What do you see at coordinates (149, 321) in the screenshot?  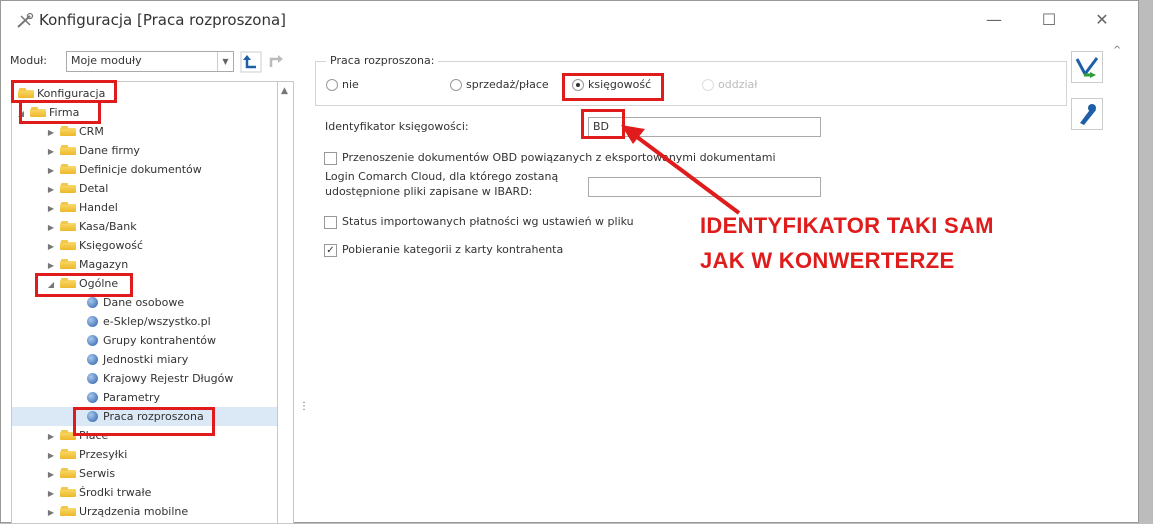 I see `tree-leaf: e-Sklep/wszystko.pl` at bounding box center [149, 321].